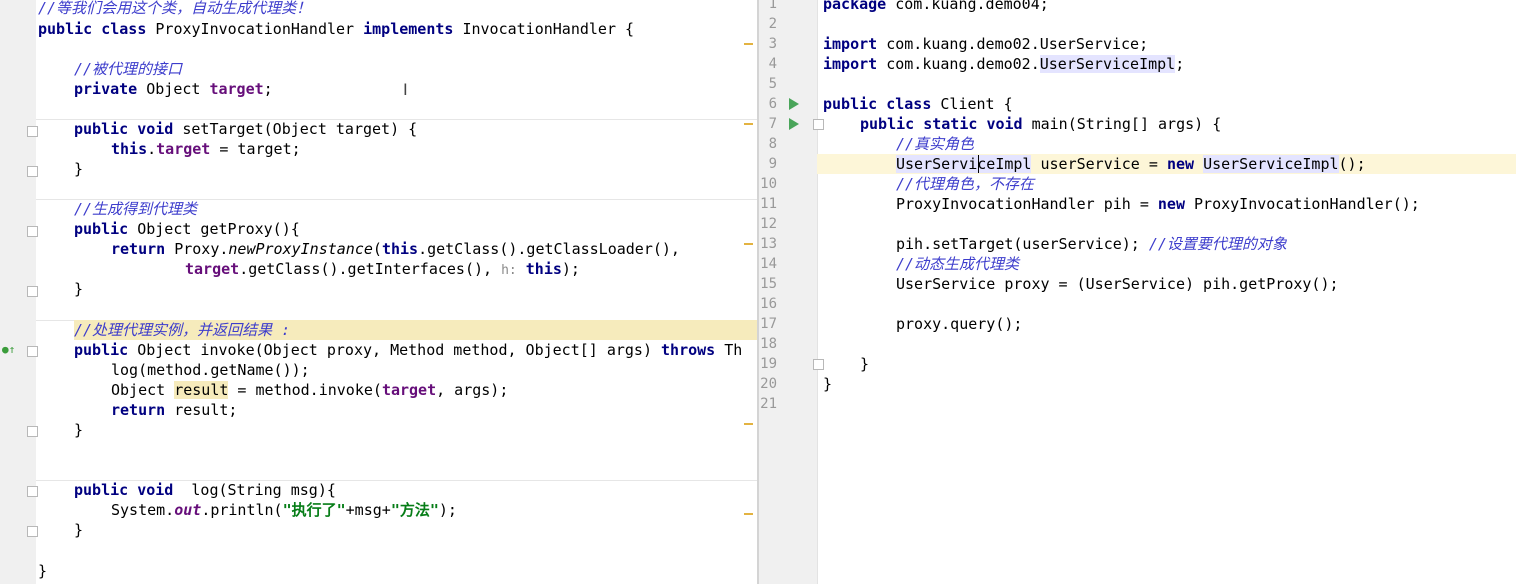 The image size is (1516, 584). What do you see at coordinates (128, 69) in the screenshot?
I see `field-comment: //被代理的接口` at bounding box center [128, 69].